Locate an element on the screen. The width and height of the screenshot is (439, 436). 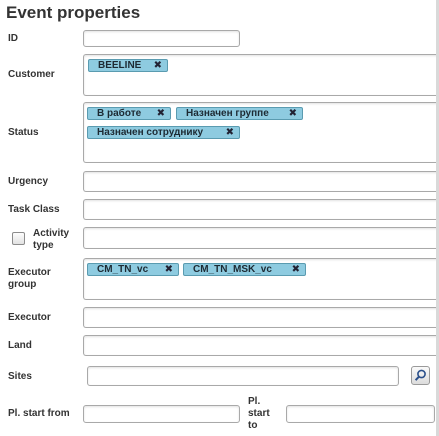
executor-group-label: Executor group is located at coordinates (29, 279).